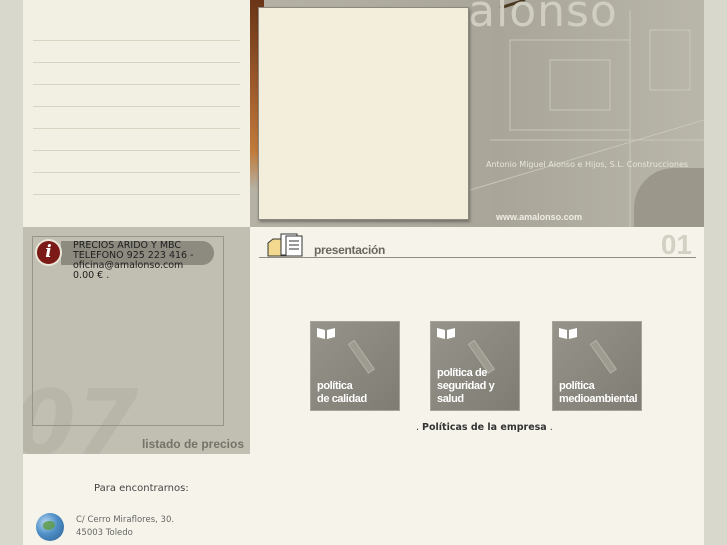  I want to click on section-title: presentación, so click(350, 250).